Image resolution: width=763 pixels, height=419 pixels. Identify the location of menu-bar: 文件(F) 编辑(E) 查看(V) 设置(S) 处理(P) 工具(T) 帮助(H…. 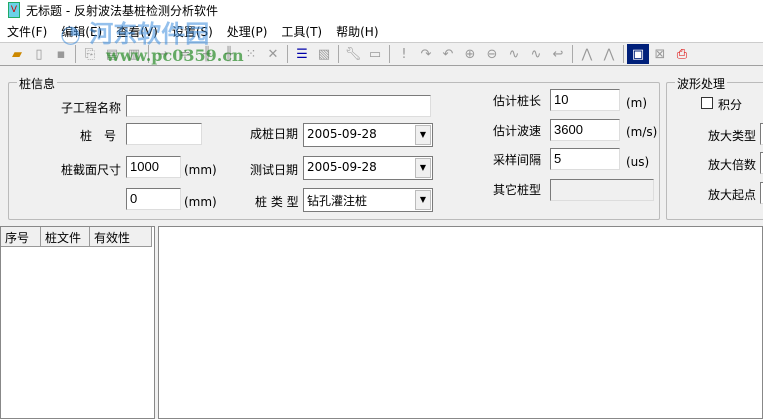
(381, 31).